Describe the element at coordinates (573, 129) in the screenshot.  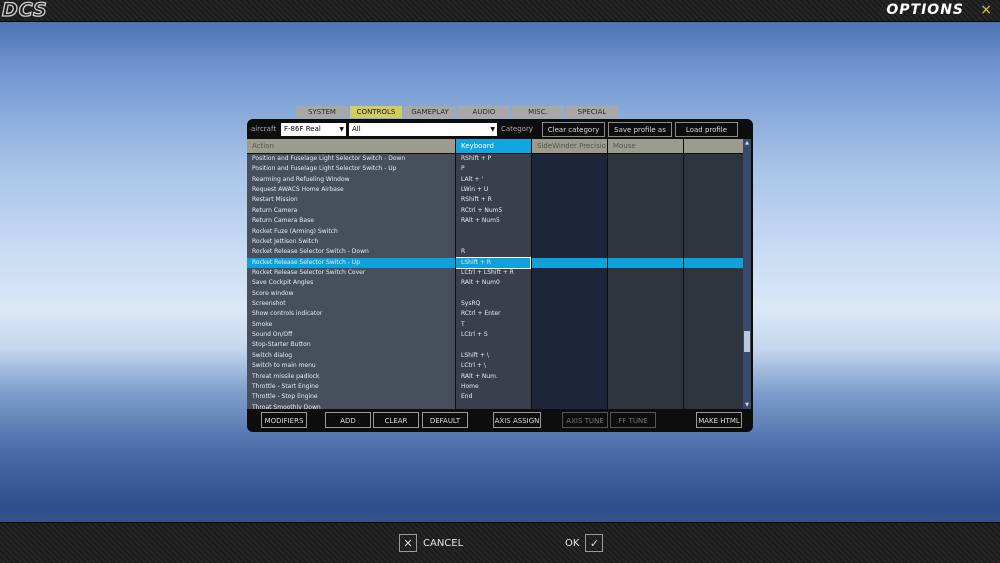
I see `clear-category-button: Clear category` at that location.